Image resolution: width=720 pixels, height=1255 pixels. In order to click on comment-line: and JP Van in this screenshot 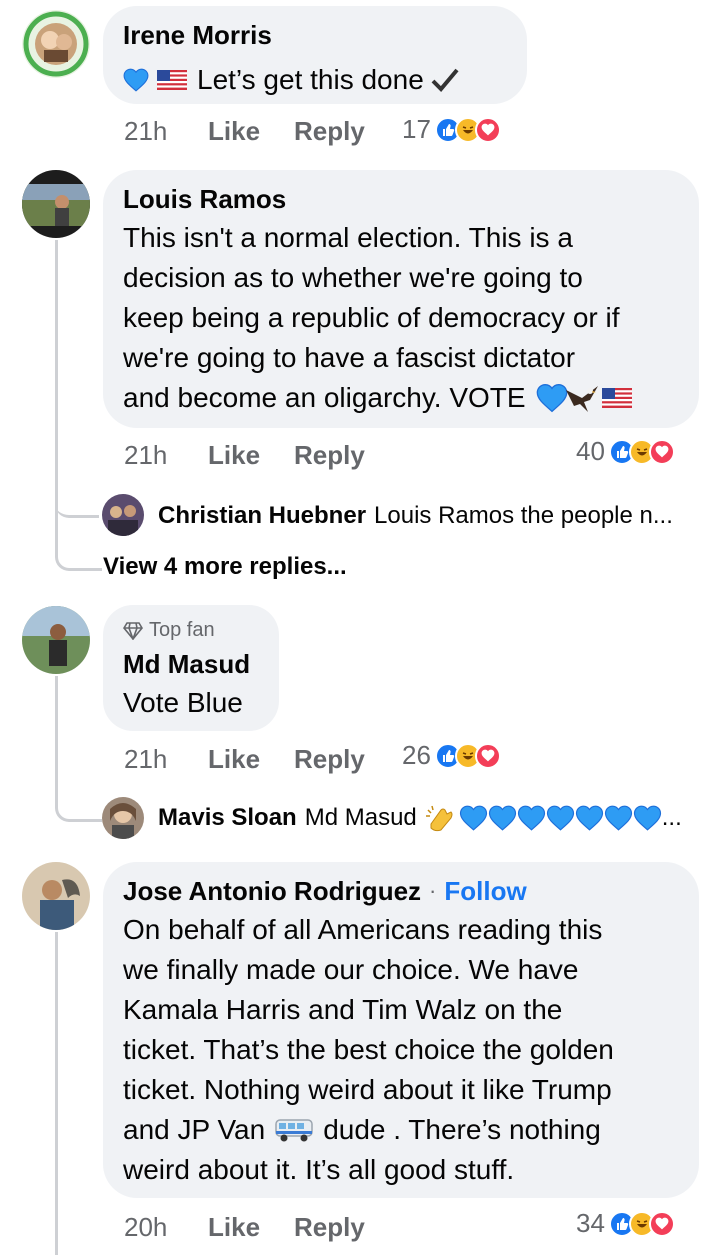, I will do `click(194, 1129)`.